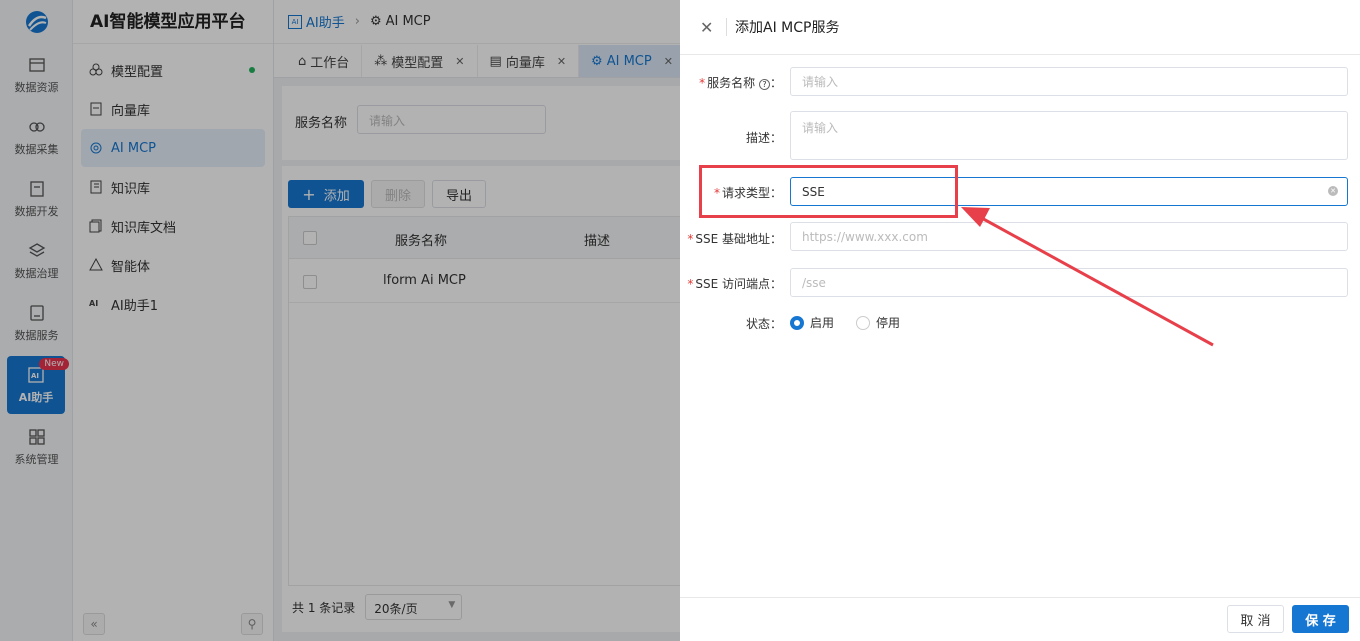  I want to click on save-label: 保 存, so click(1320, 621).